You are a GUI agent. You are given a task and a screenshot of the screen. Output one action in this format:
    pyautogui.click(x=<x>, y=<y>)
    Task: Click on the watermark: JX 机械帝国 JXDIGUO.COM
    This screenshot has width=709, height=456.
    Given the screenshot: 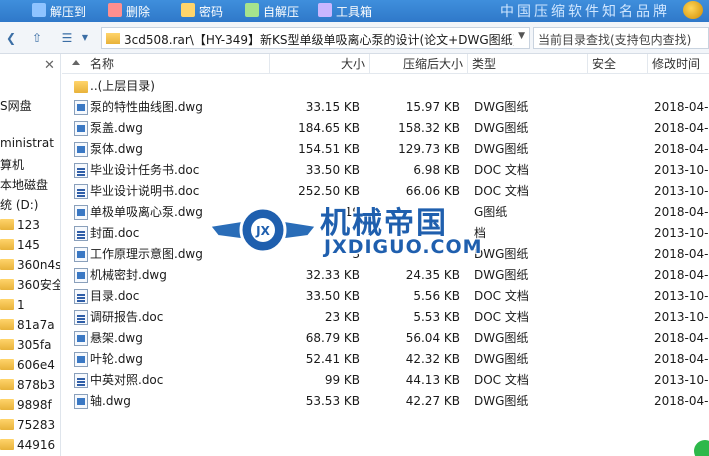 What is the action you would take?
    pyautogui.click(x=358, y=230)
    